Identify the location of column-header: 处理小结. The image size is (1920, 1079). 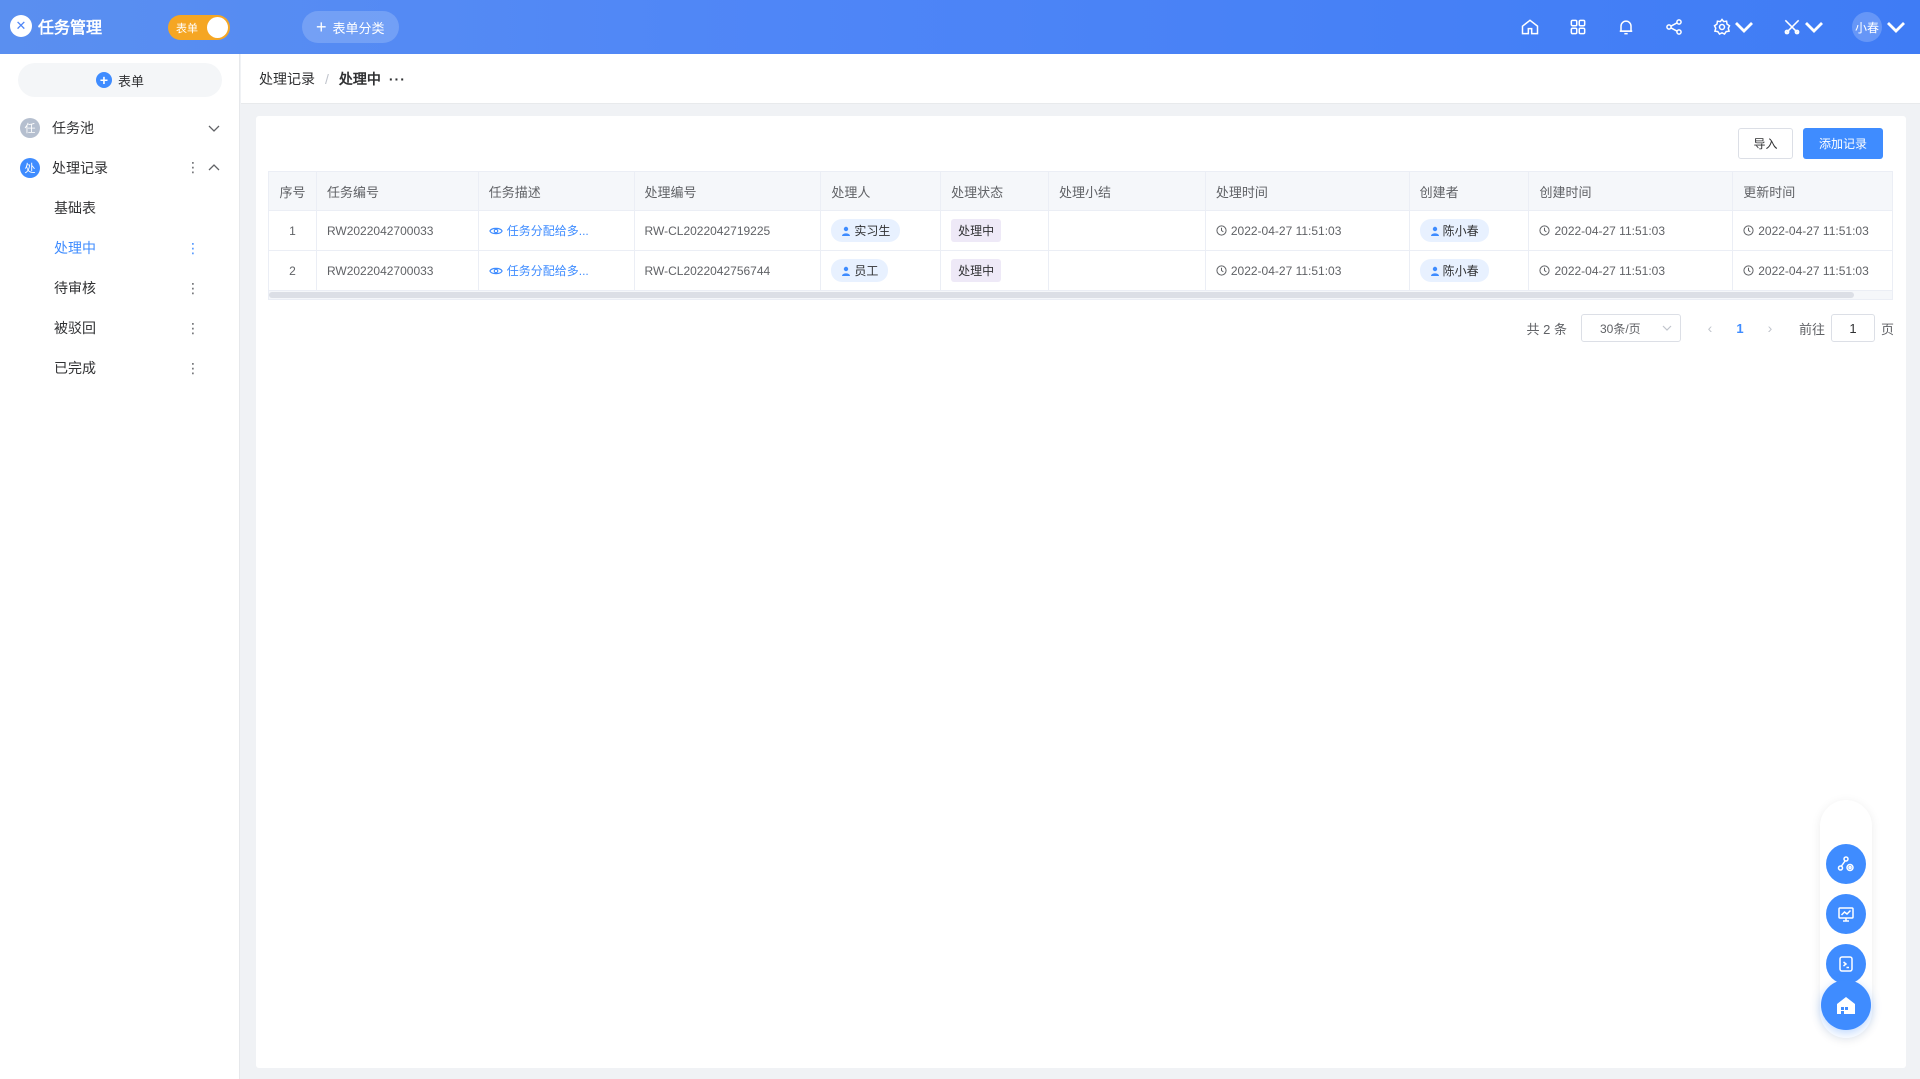
(1127, 191).